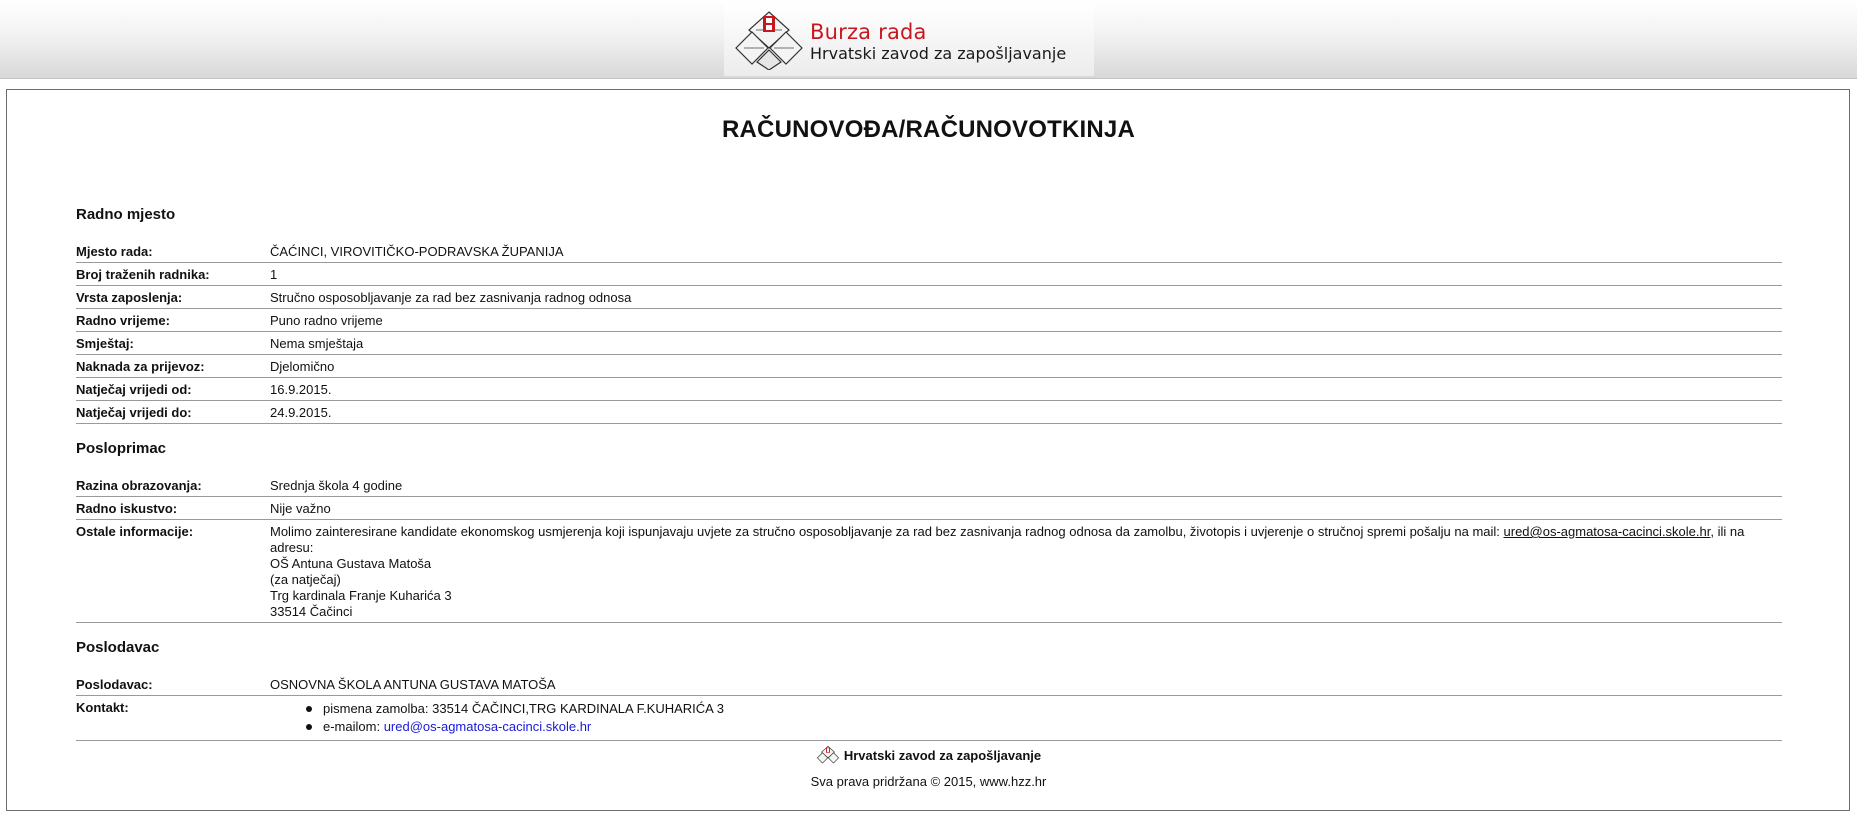 The width and height of the screenshot is (1857, 816). Describe the element at coordinates (140, 366) in the screenshot. I see `row-label: Naknada za prijevoz:` at that location.